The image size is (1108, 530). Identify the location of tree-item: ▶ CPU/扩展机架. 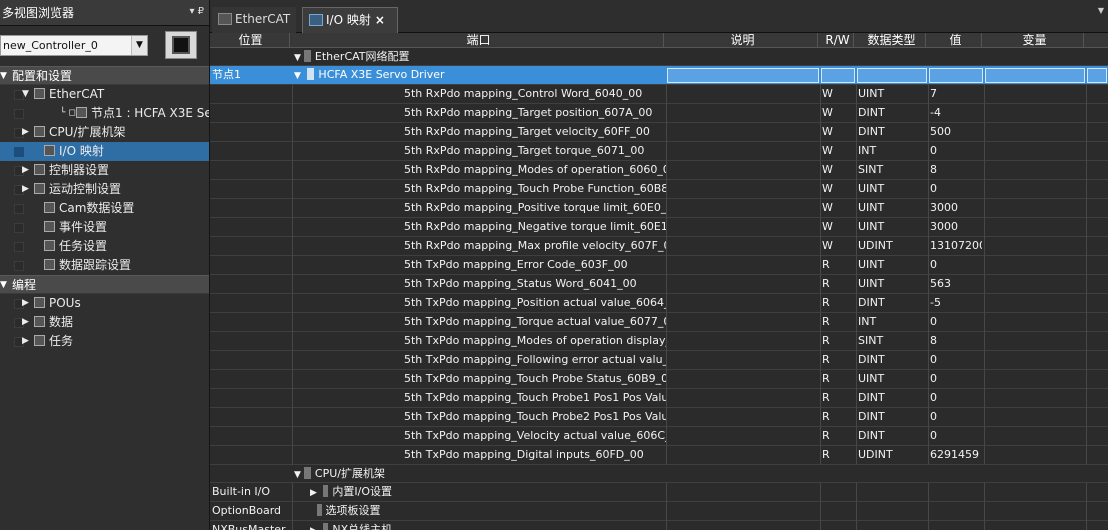
(104, 132).